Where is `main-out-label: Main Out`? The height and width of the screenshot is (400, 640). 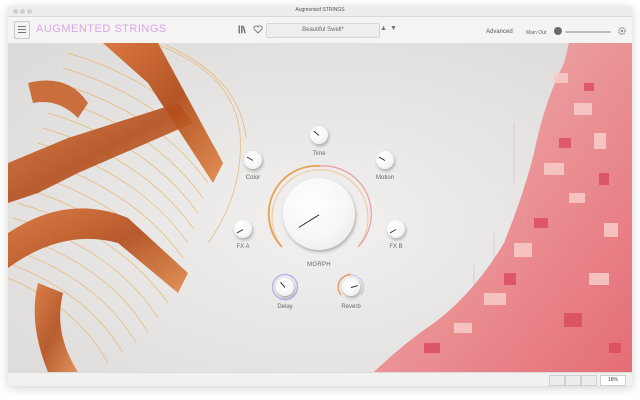 main-out-label: Main Out is located at coordinates (536, 33).